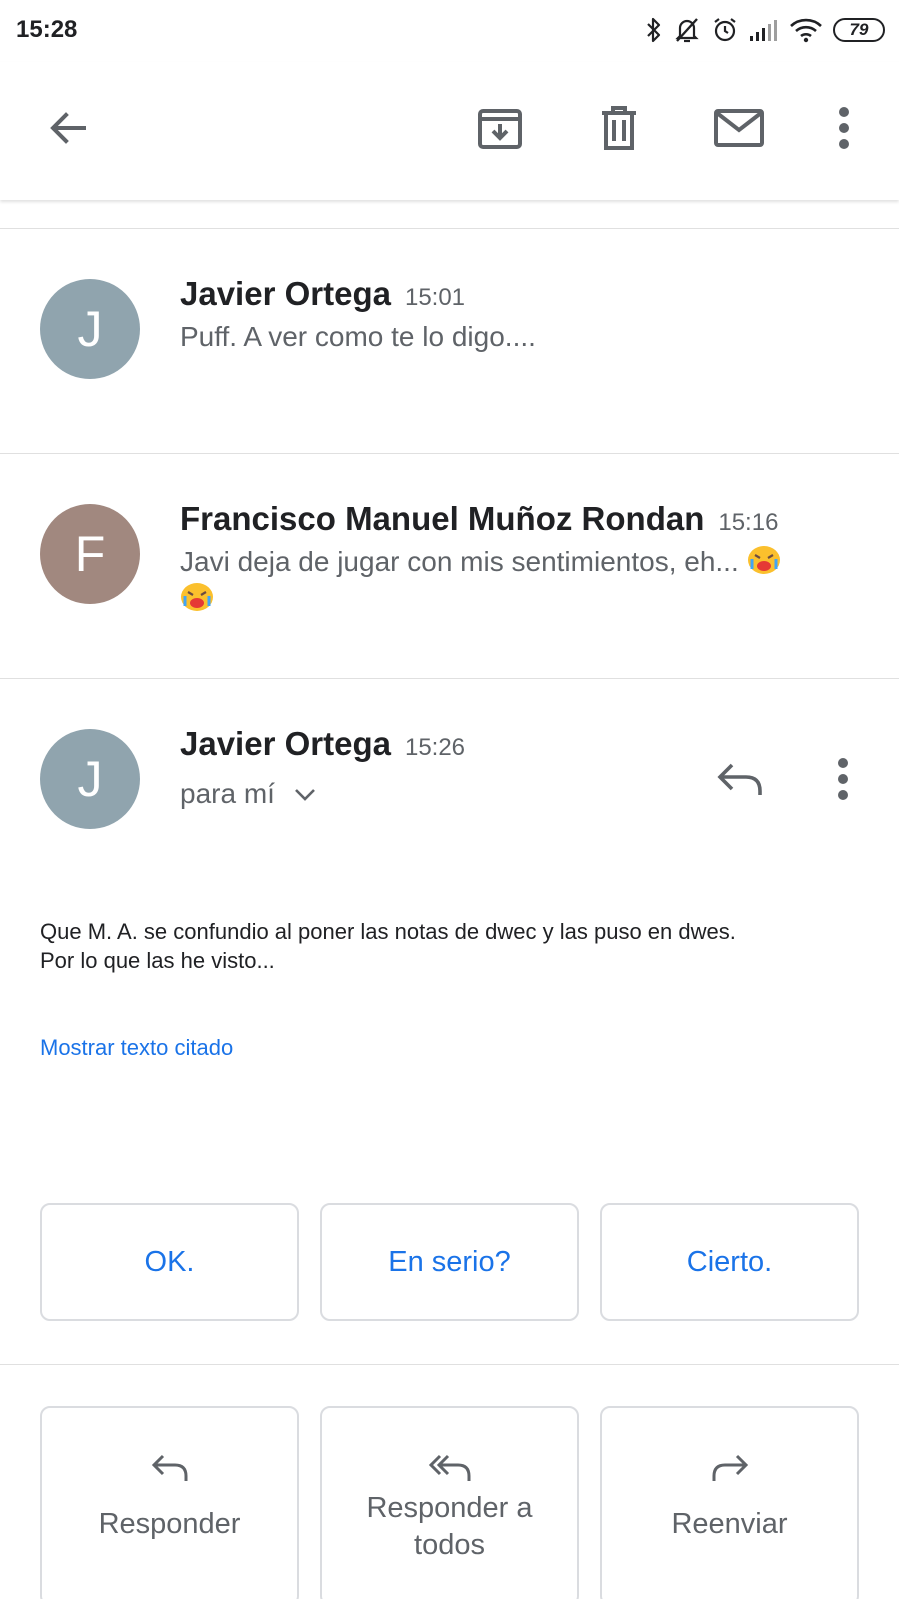 The height and width of the screenshot is (1599, 899). I want to click on status-icons: 79, so click(765, 30).